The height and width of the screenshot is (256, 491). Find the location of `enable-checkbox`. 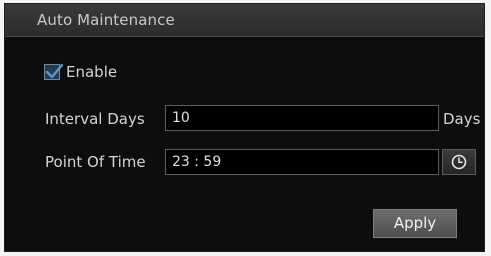

enable-checkbox is located at coordinates (54, 71).